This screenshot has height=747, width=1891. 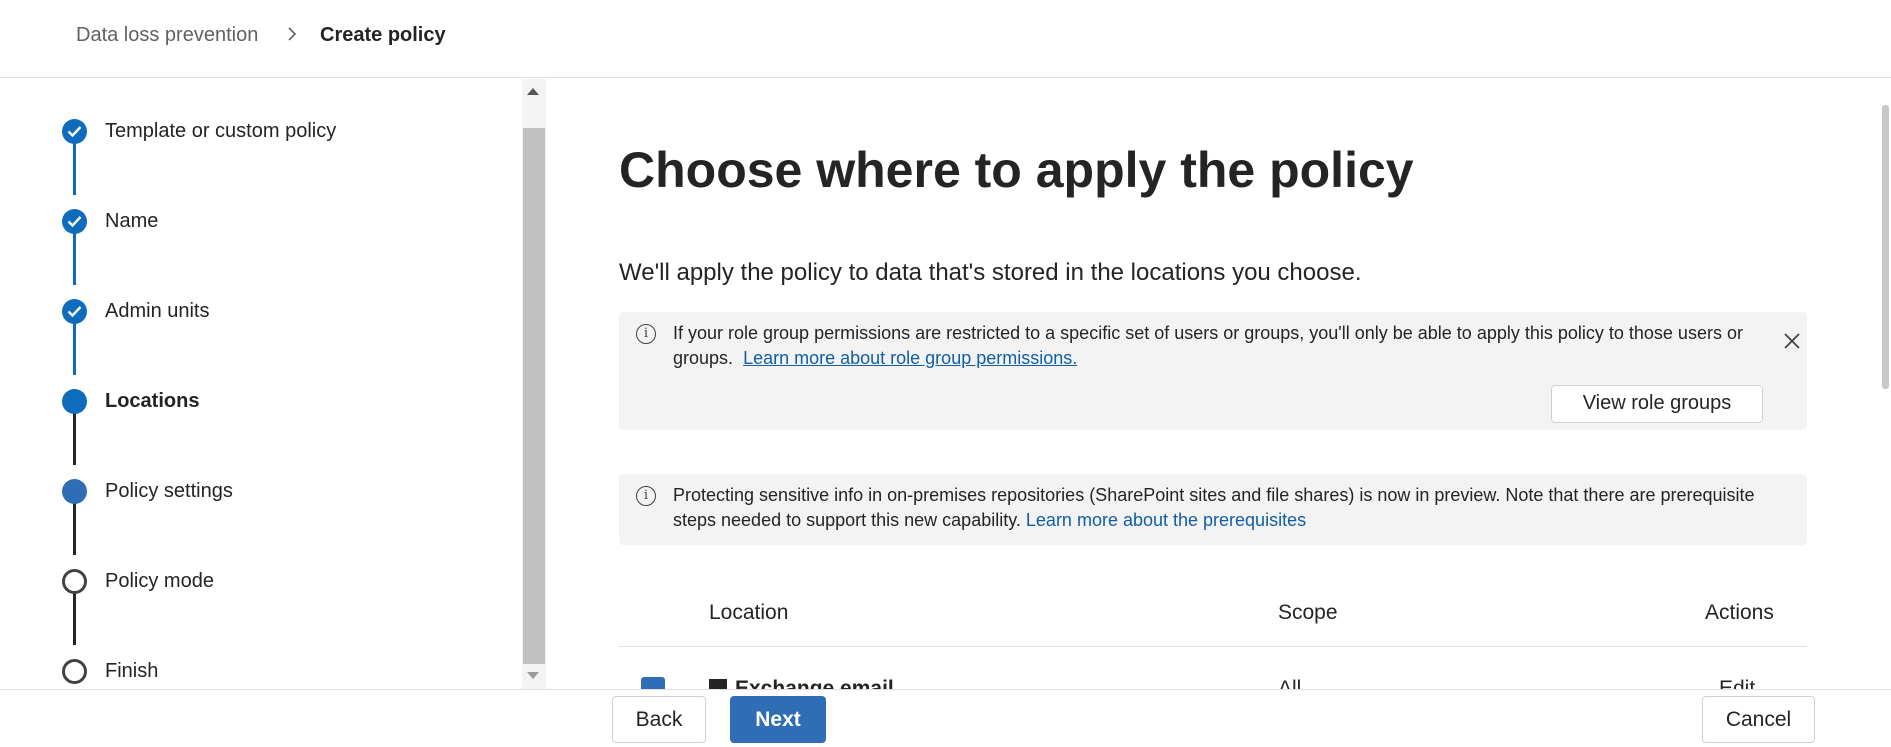 I want to click on exchange-icon, so click(x=718, y=684).